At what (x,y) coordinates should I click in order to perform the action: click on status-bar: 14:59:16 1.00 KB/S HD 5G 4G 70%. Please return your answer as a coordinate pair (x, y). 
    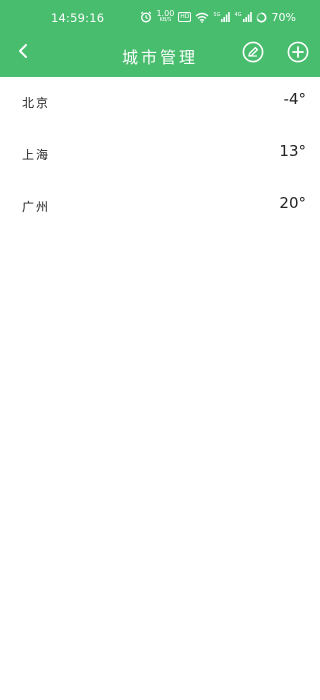
    Looking at the image, I should click on (160, 18).